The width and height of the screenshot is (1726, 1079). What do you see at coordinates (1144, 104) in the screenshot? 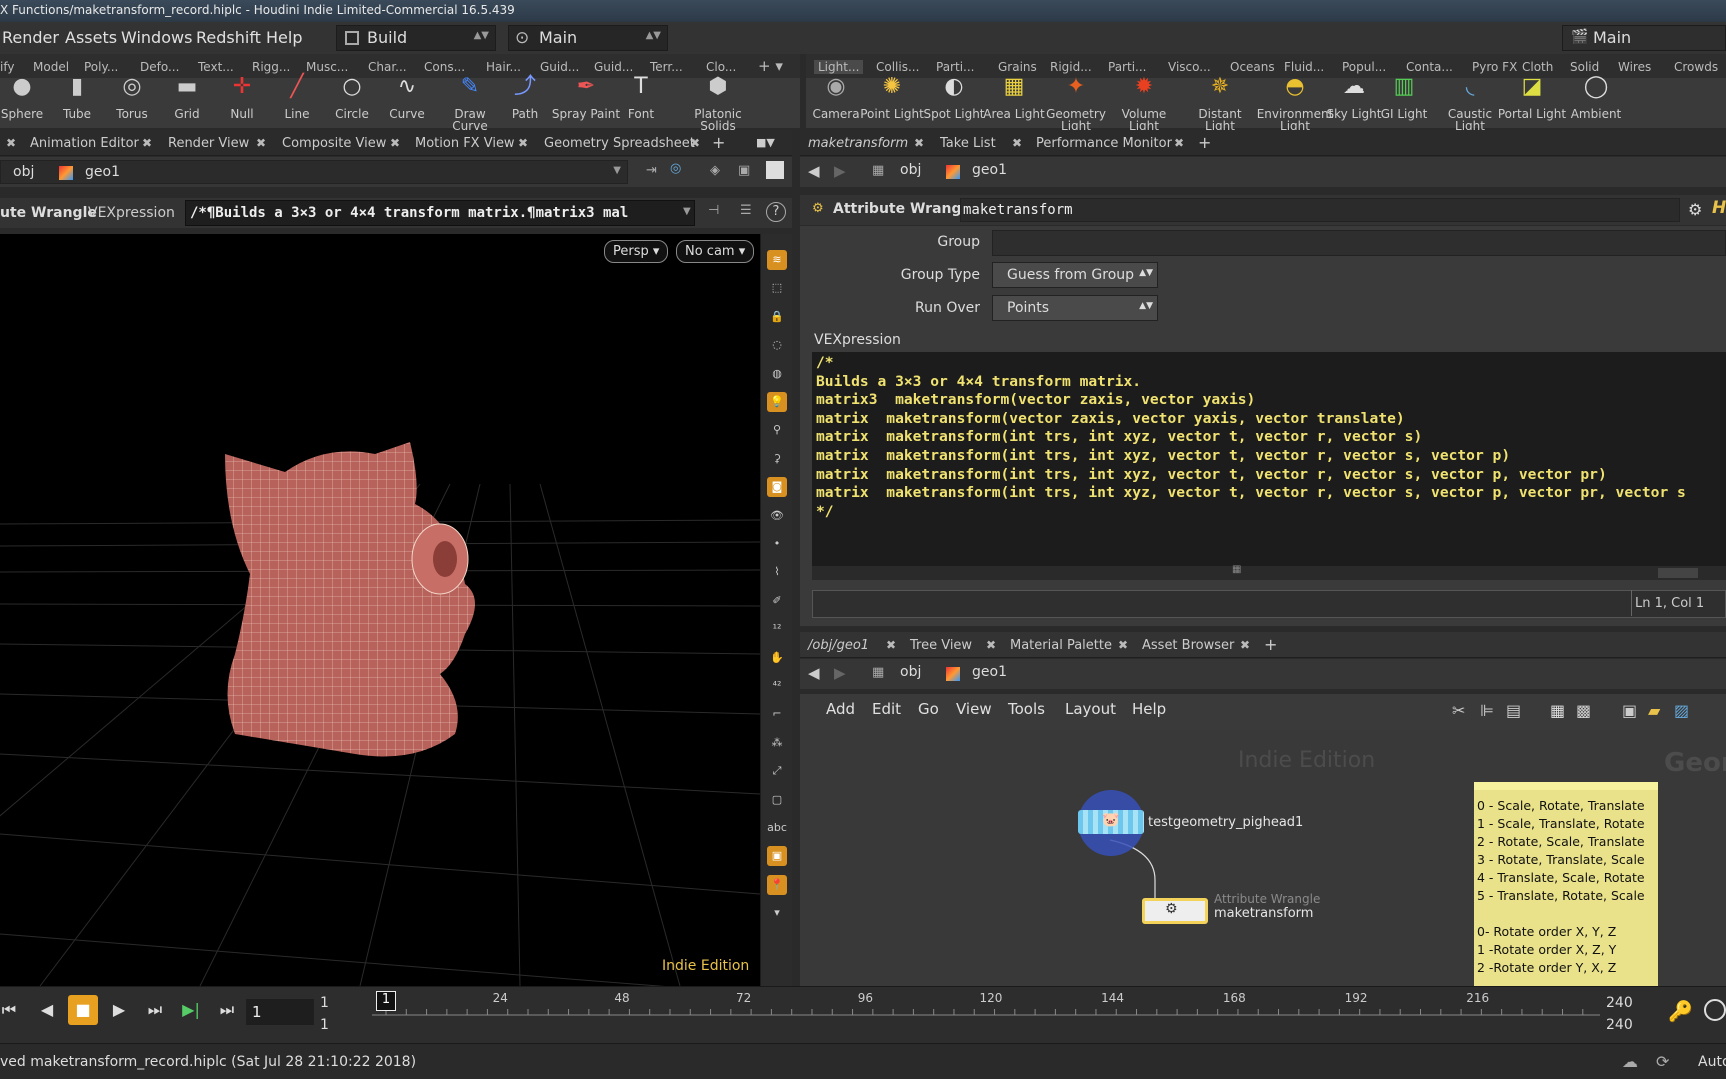
I see `shelf-tool-volume-light: ✹ Volume Light` at bounding box center [1144, 104].